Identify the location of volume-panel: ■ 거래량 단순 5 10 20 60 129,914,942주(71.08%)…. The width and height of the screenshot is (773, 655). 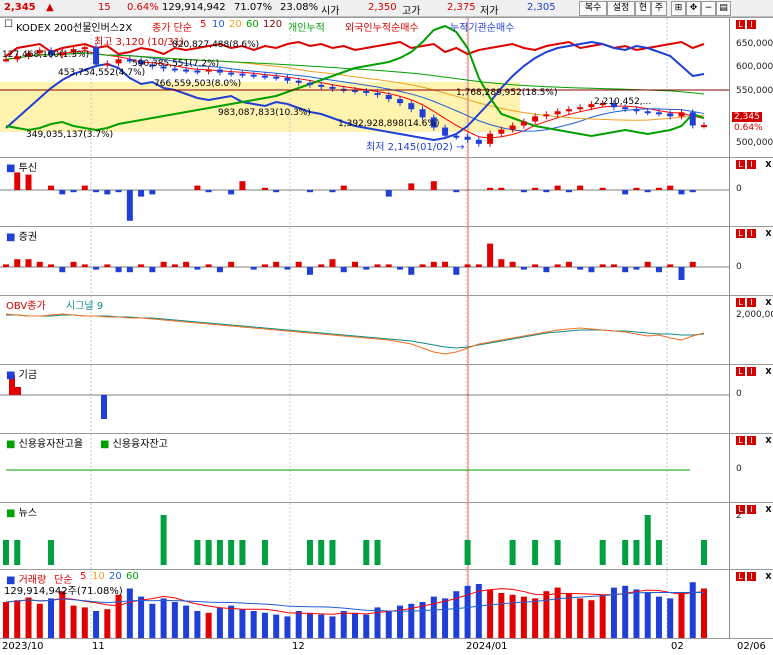
(386, 604).